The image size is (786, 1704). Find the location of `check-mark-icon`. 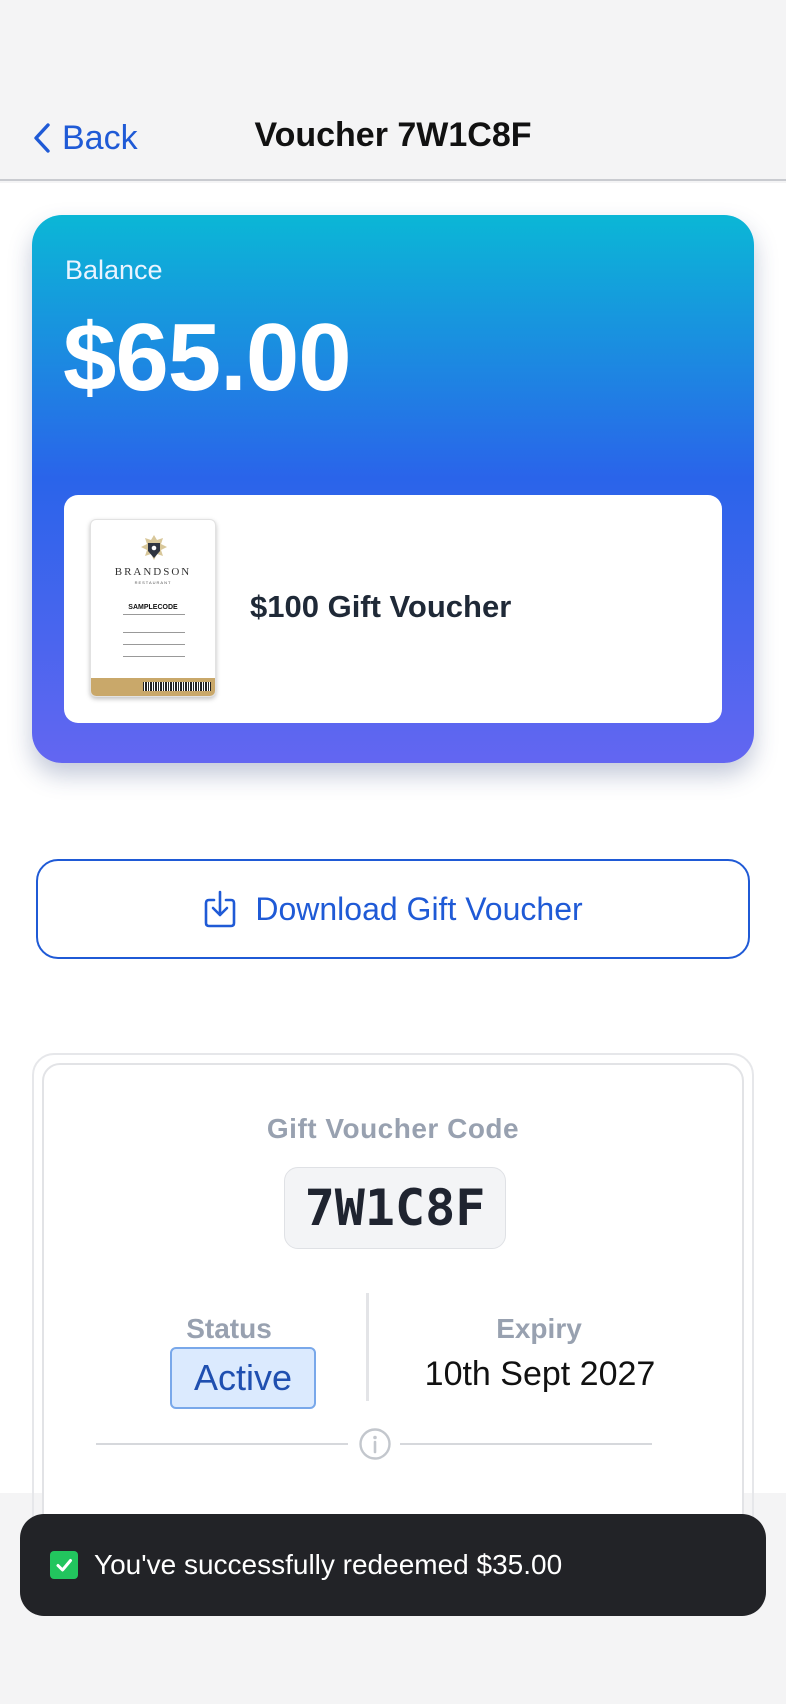

check-mark-icon is located at coordinates (64, 1565).